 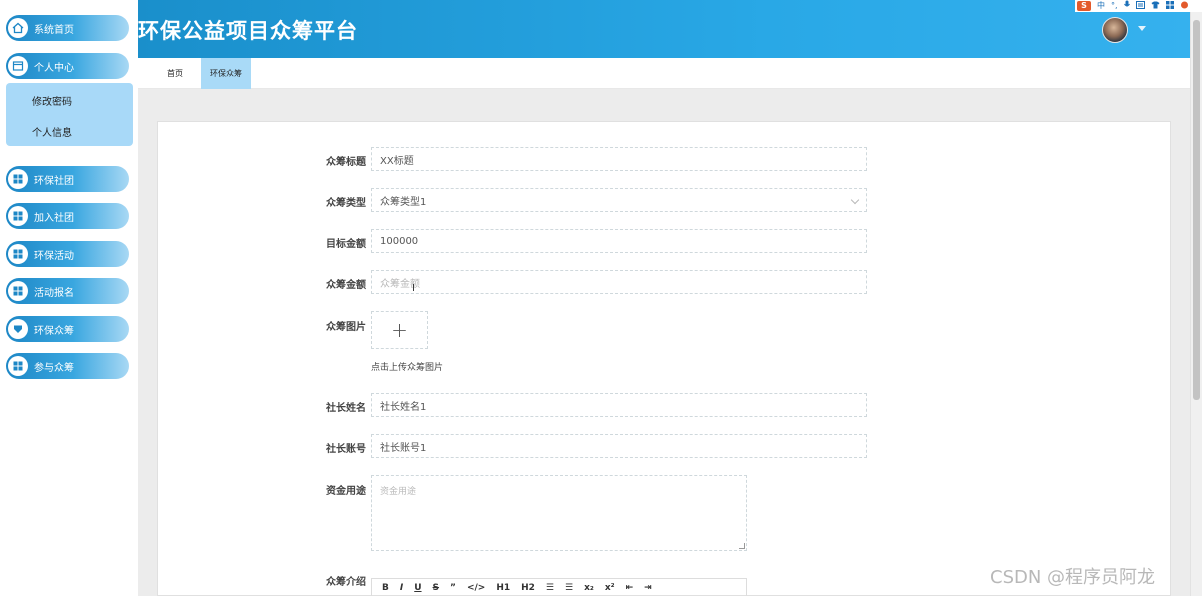 What do you see at coordinates (226, 73) in the screenshot?
I see `tab-eco-crowdfunding: 环保众筹` at bounding box center [226, 73].